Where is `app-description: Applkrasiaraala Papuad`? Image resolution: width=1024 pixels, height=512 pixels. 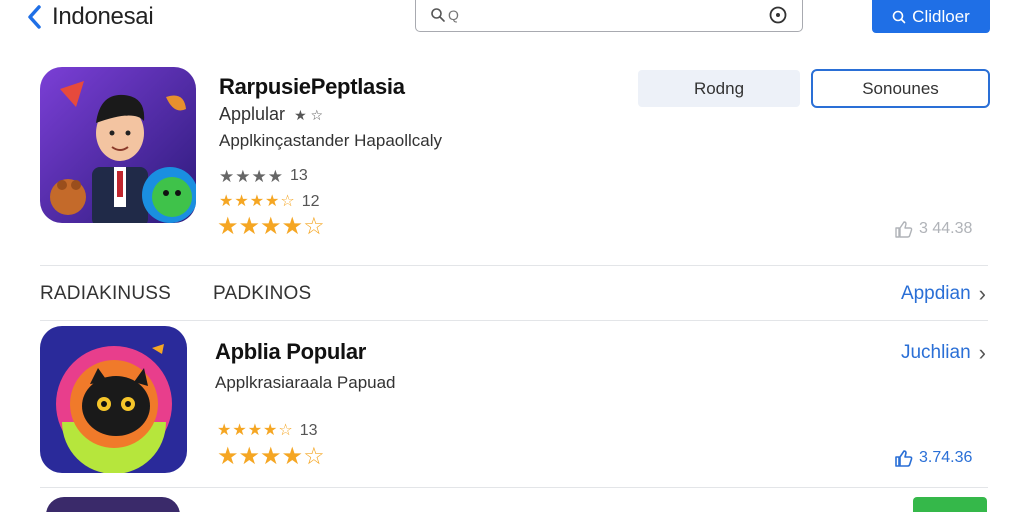
app-description: Applkrasiaraala Papuad is located at coordinates (305, 382).